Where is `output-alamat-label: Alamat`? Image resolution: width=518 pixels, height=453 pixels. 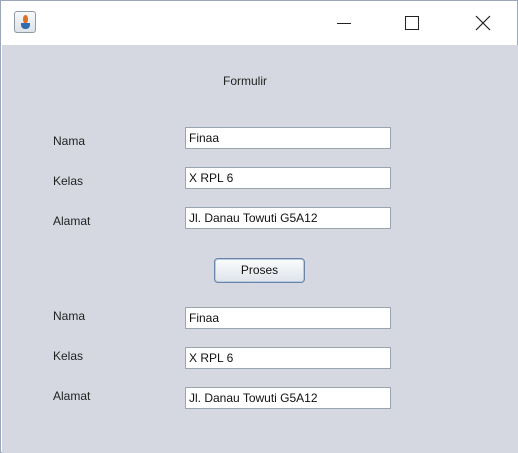
output-alamat-label: Alamat is located at coordinates (72, 396).